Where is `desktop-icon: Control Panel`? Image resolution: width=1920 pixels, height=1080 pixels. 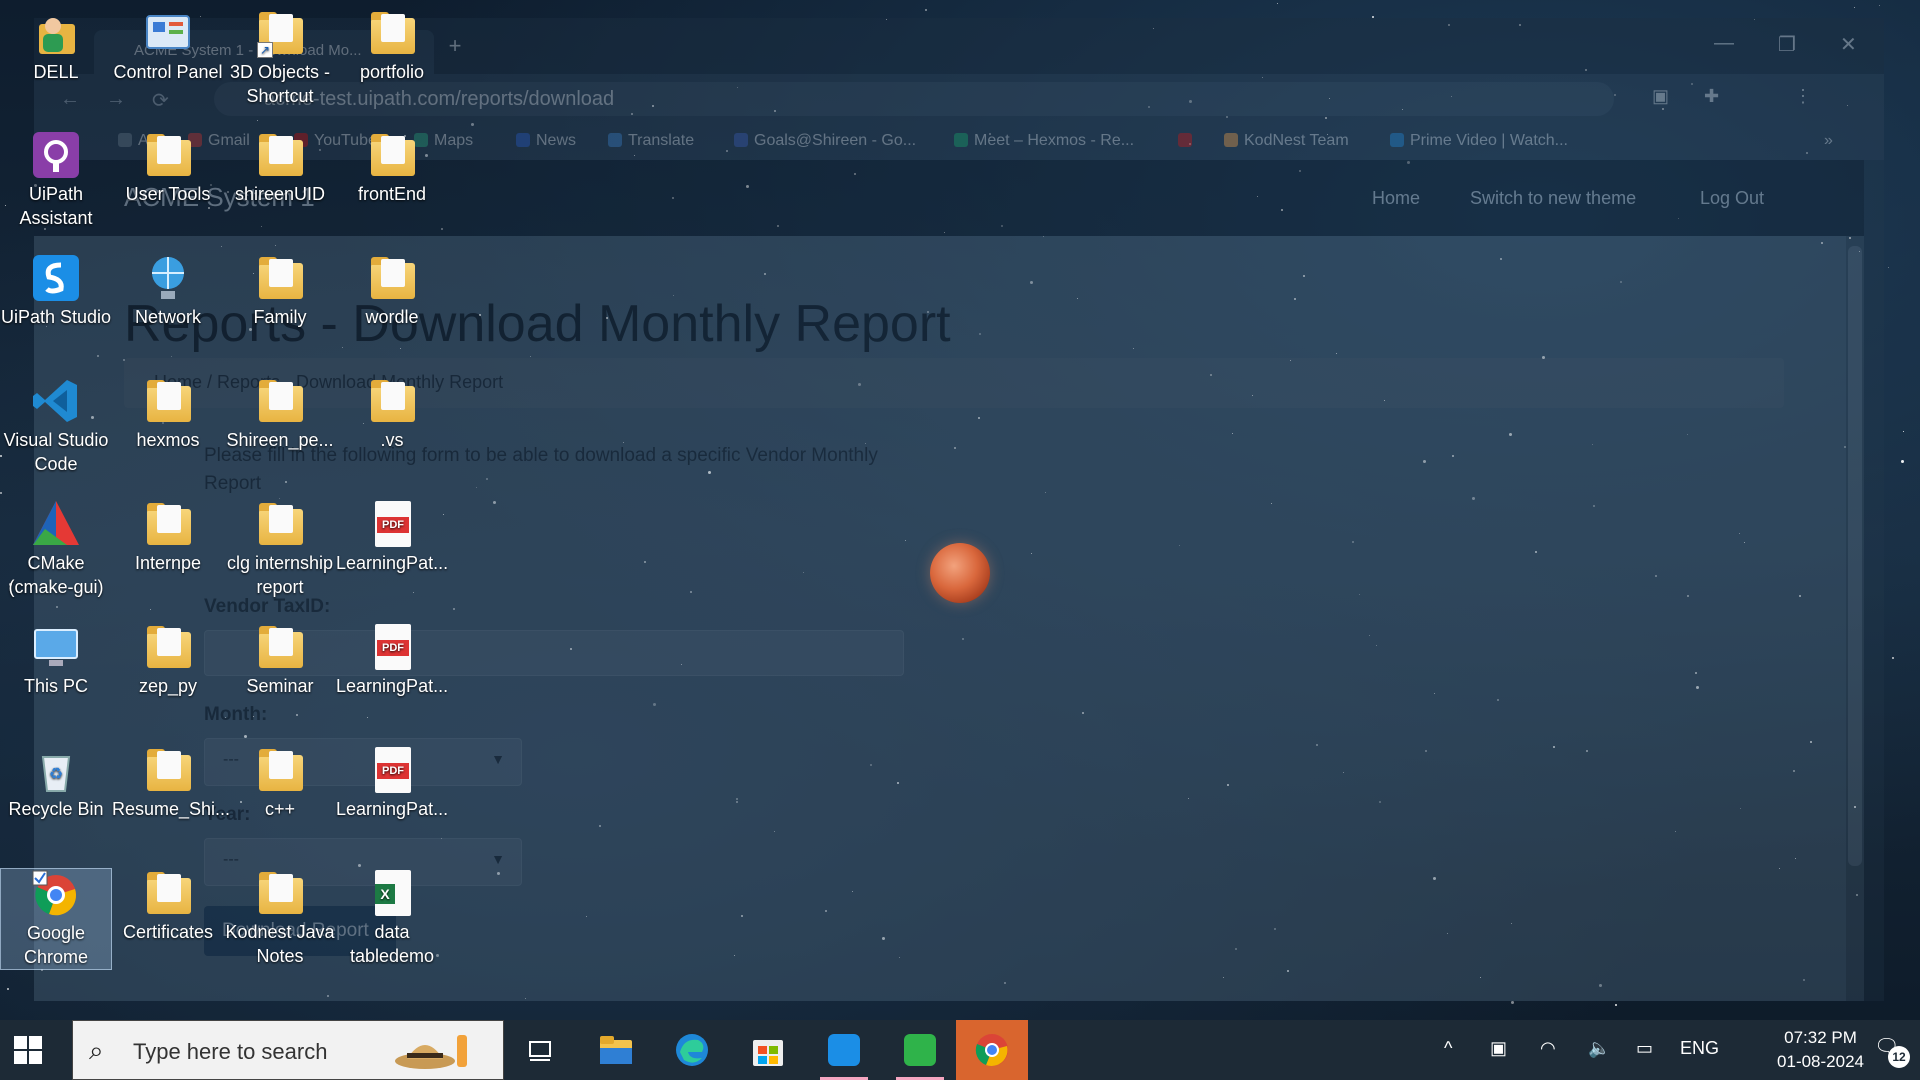
desktop-icon: Control Panel is located at coordinates (168, 46).